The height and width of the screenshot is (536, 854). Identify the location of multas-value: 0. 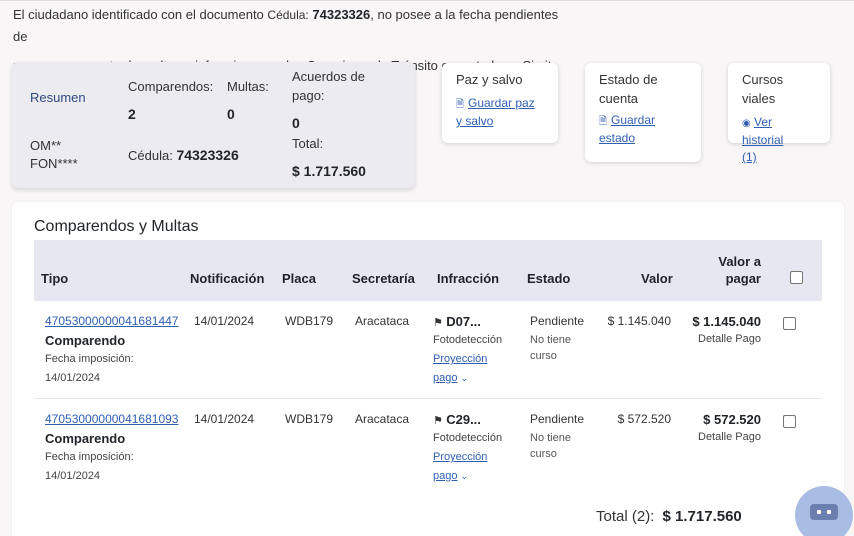
(231, 114).